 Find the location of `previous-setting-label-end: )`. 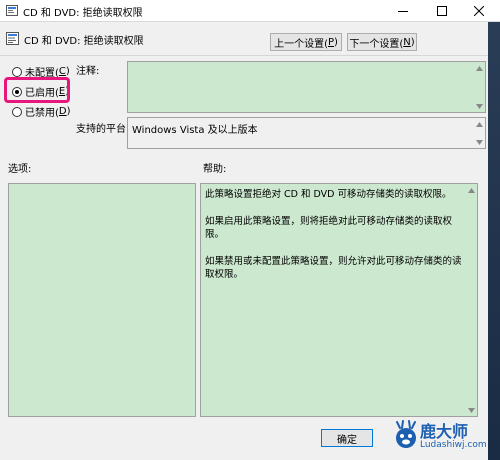

previous-setting-label-end: ) is located at coordinates (336, 42).